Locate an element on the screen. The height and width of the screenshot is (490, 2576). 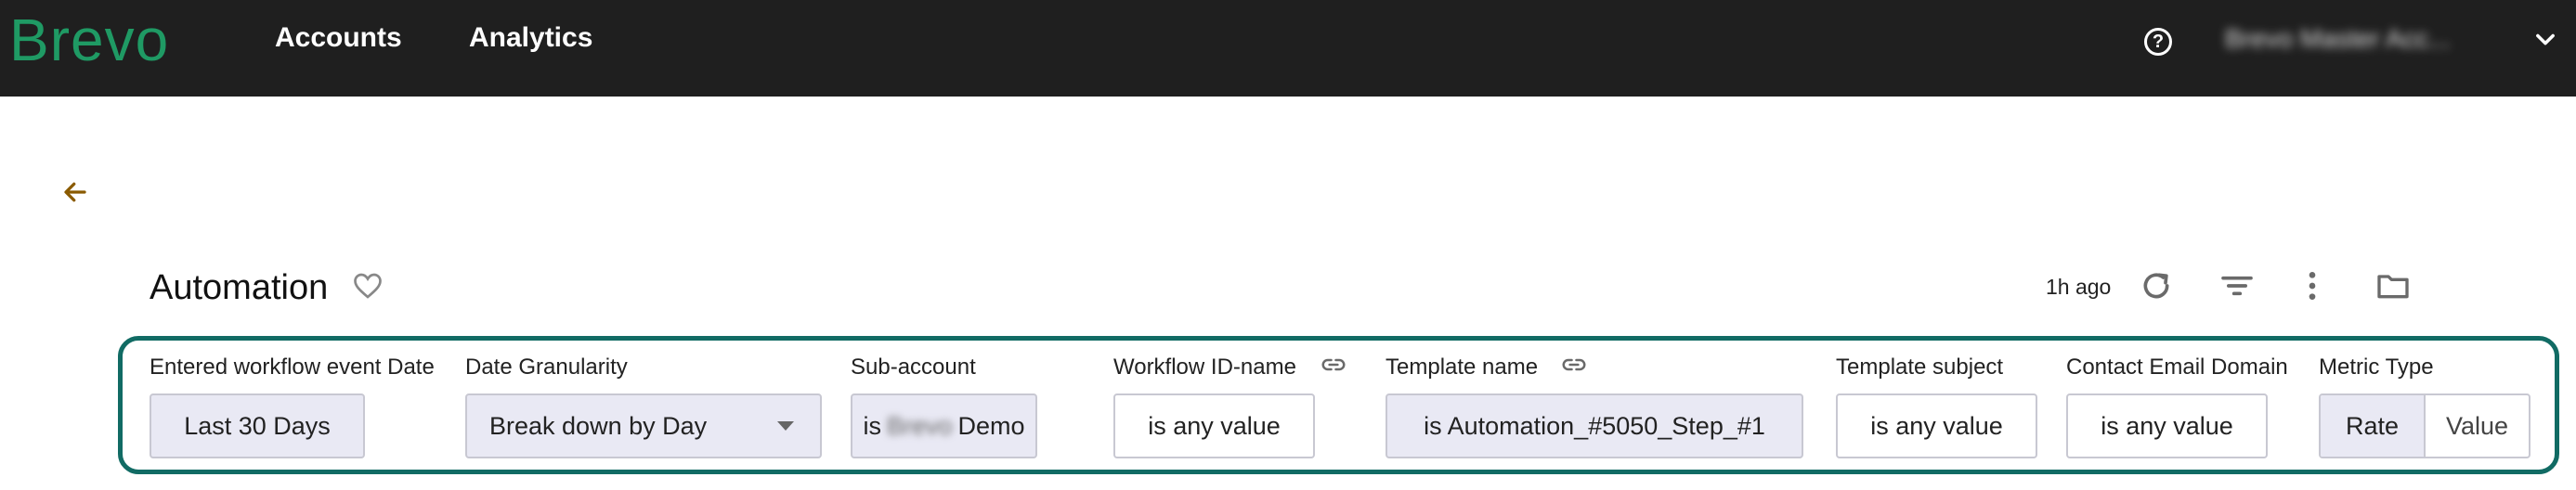
last-updated-label: 1h ago is located at coordinates (2079, 287).